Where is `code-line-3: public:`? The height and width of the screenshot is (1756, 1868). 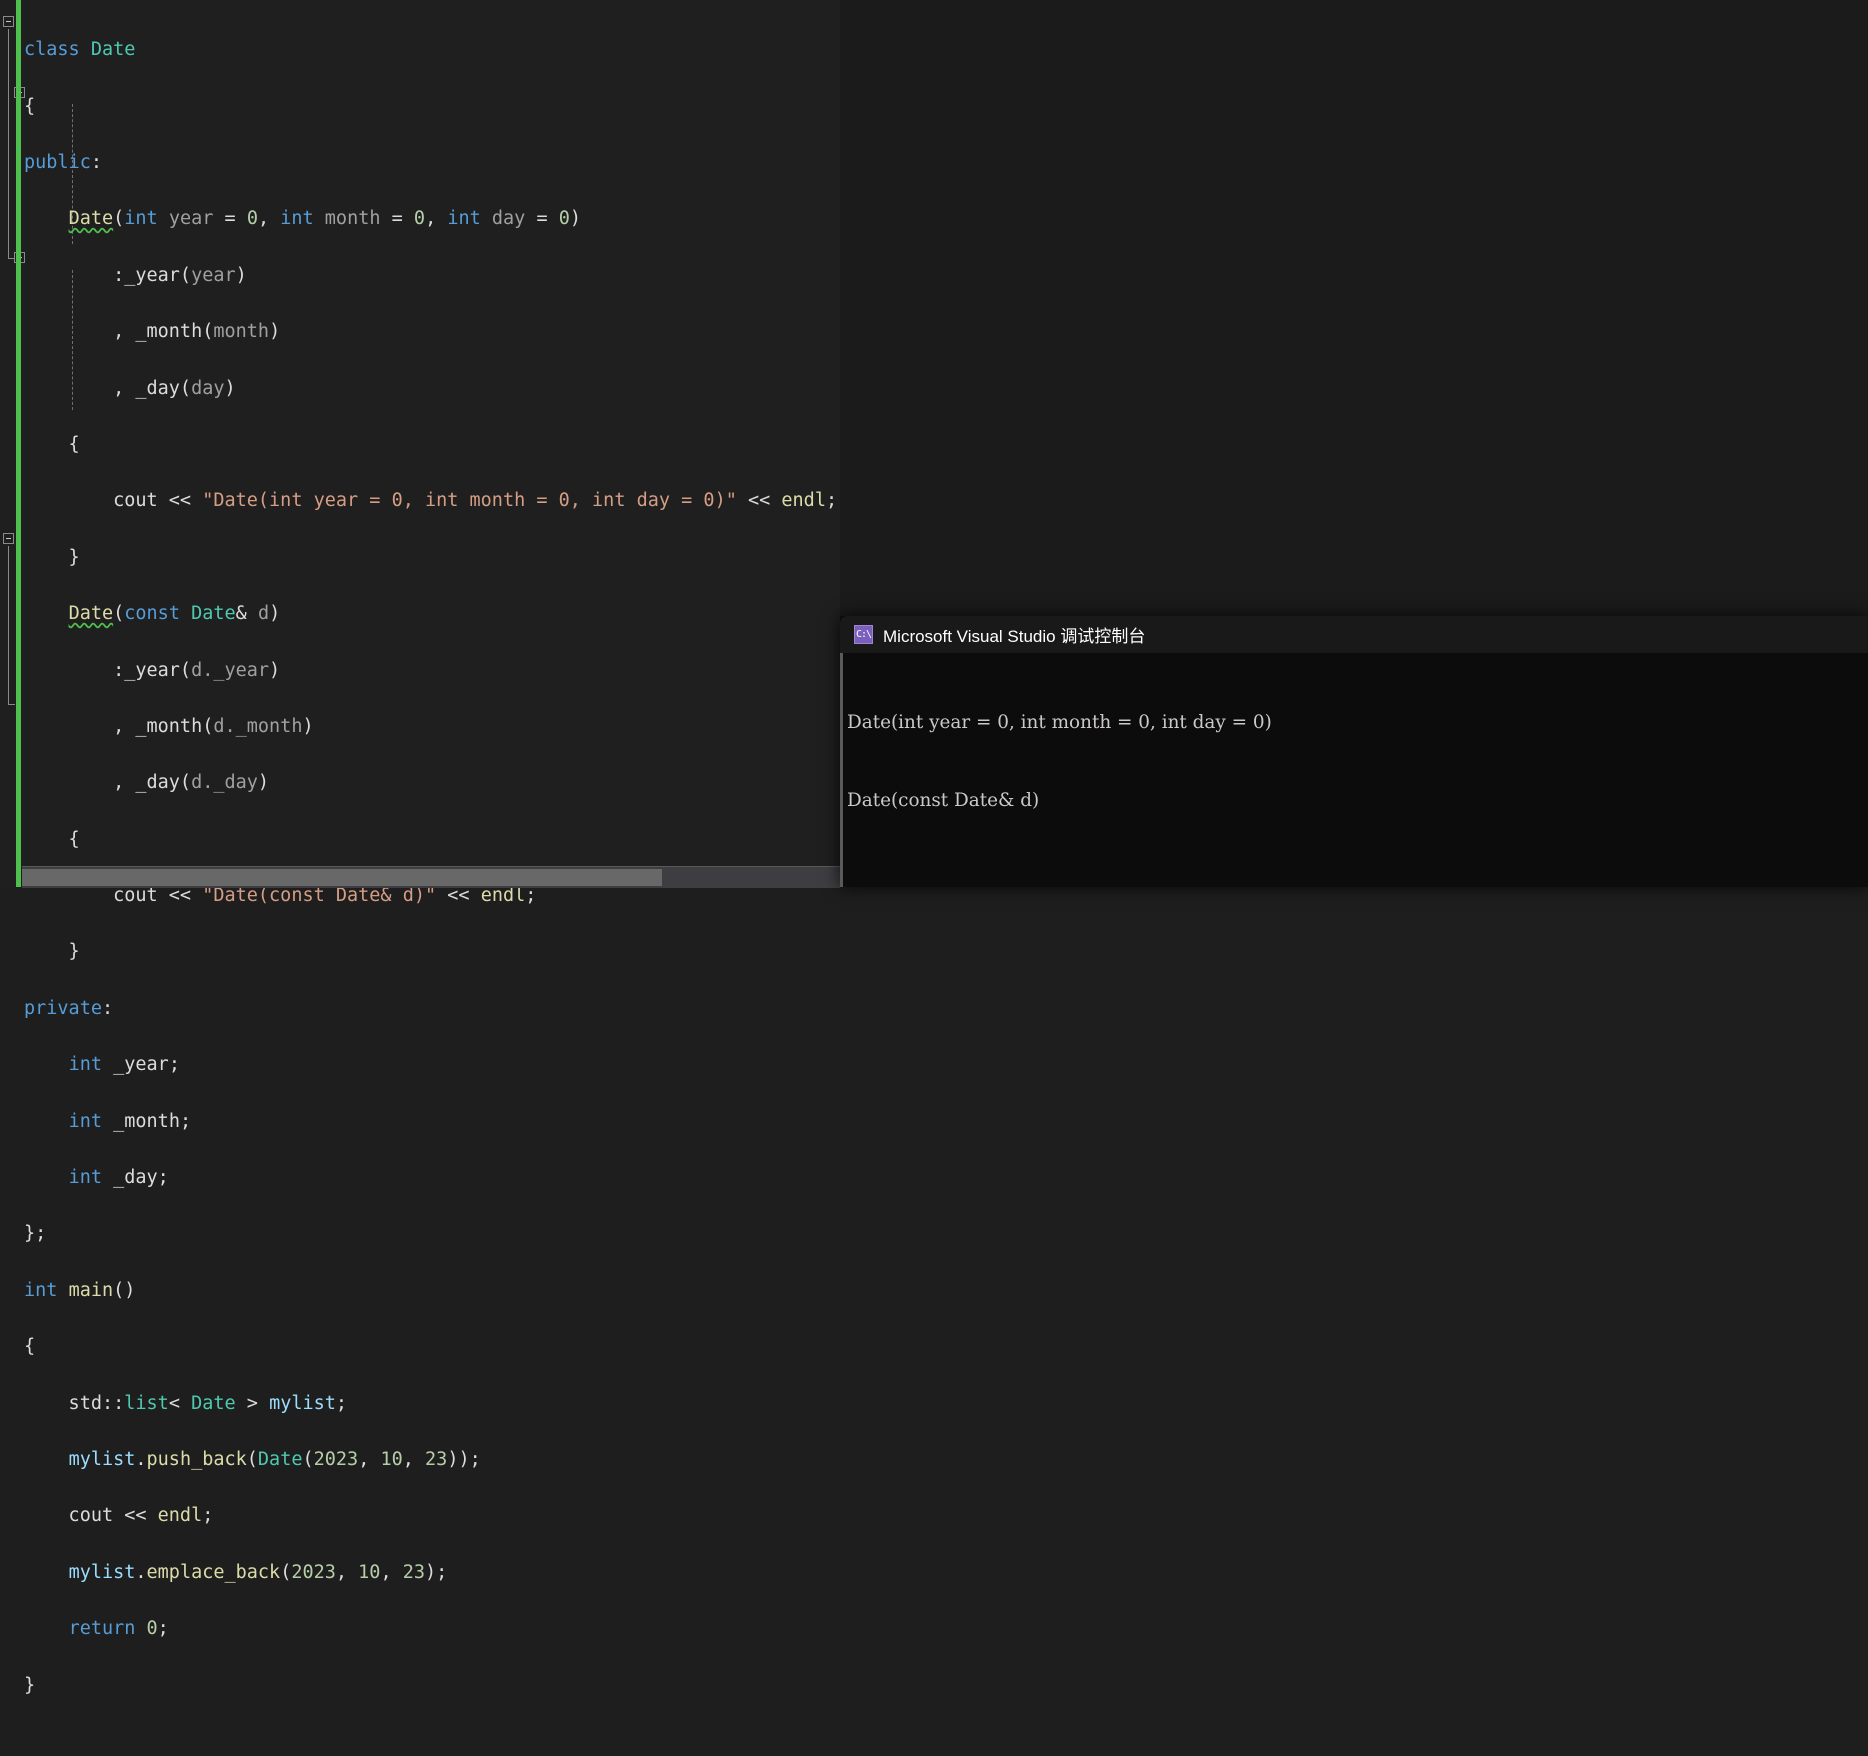
code-line-3: public: is located at coordinates (63, 162).